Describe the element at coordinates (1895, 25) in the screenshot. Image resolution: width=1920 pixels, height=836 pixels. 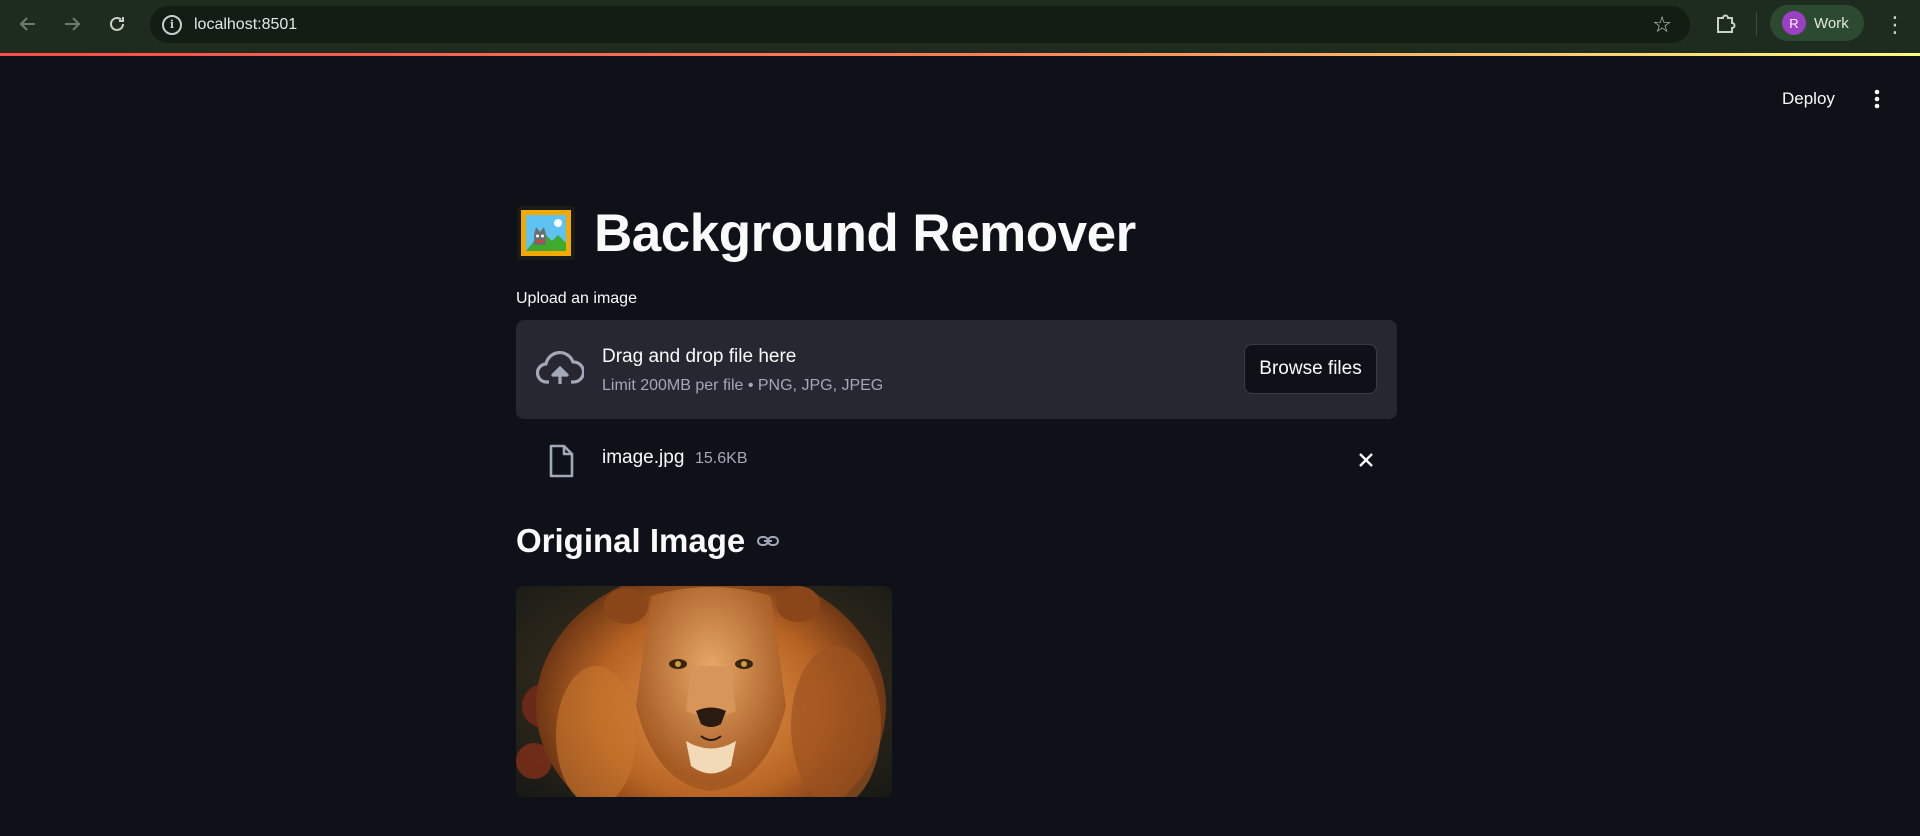
I see `browser-menu-icon: ⋮` at that location.